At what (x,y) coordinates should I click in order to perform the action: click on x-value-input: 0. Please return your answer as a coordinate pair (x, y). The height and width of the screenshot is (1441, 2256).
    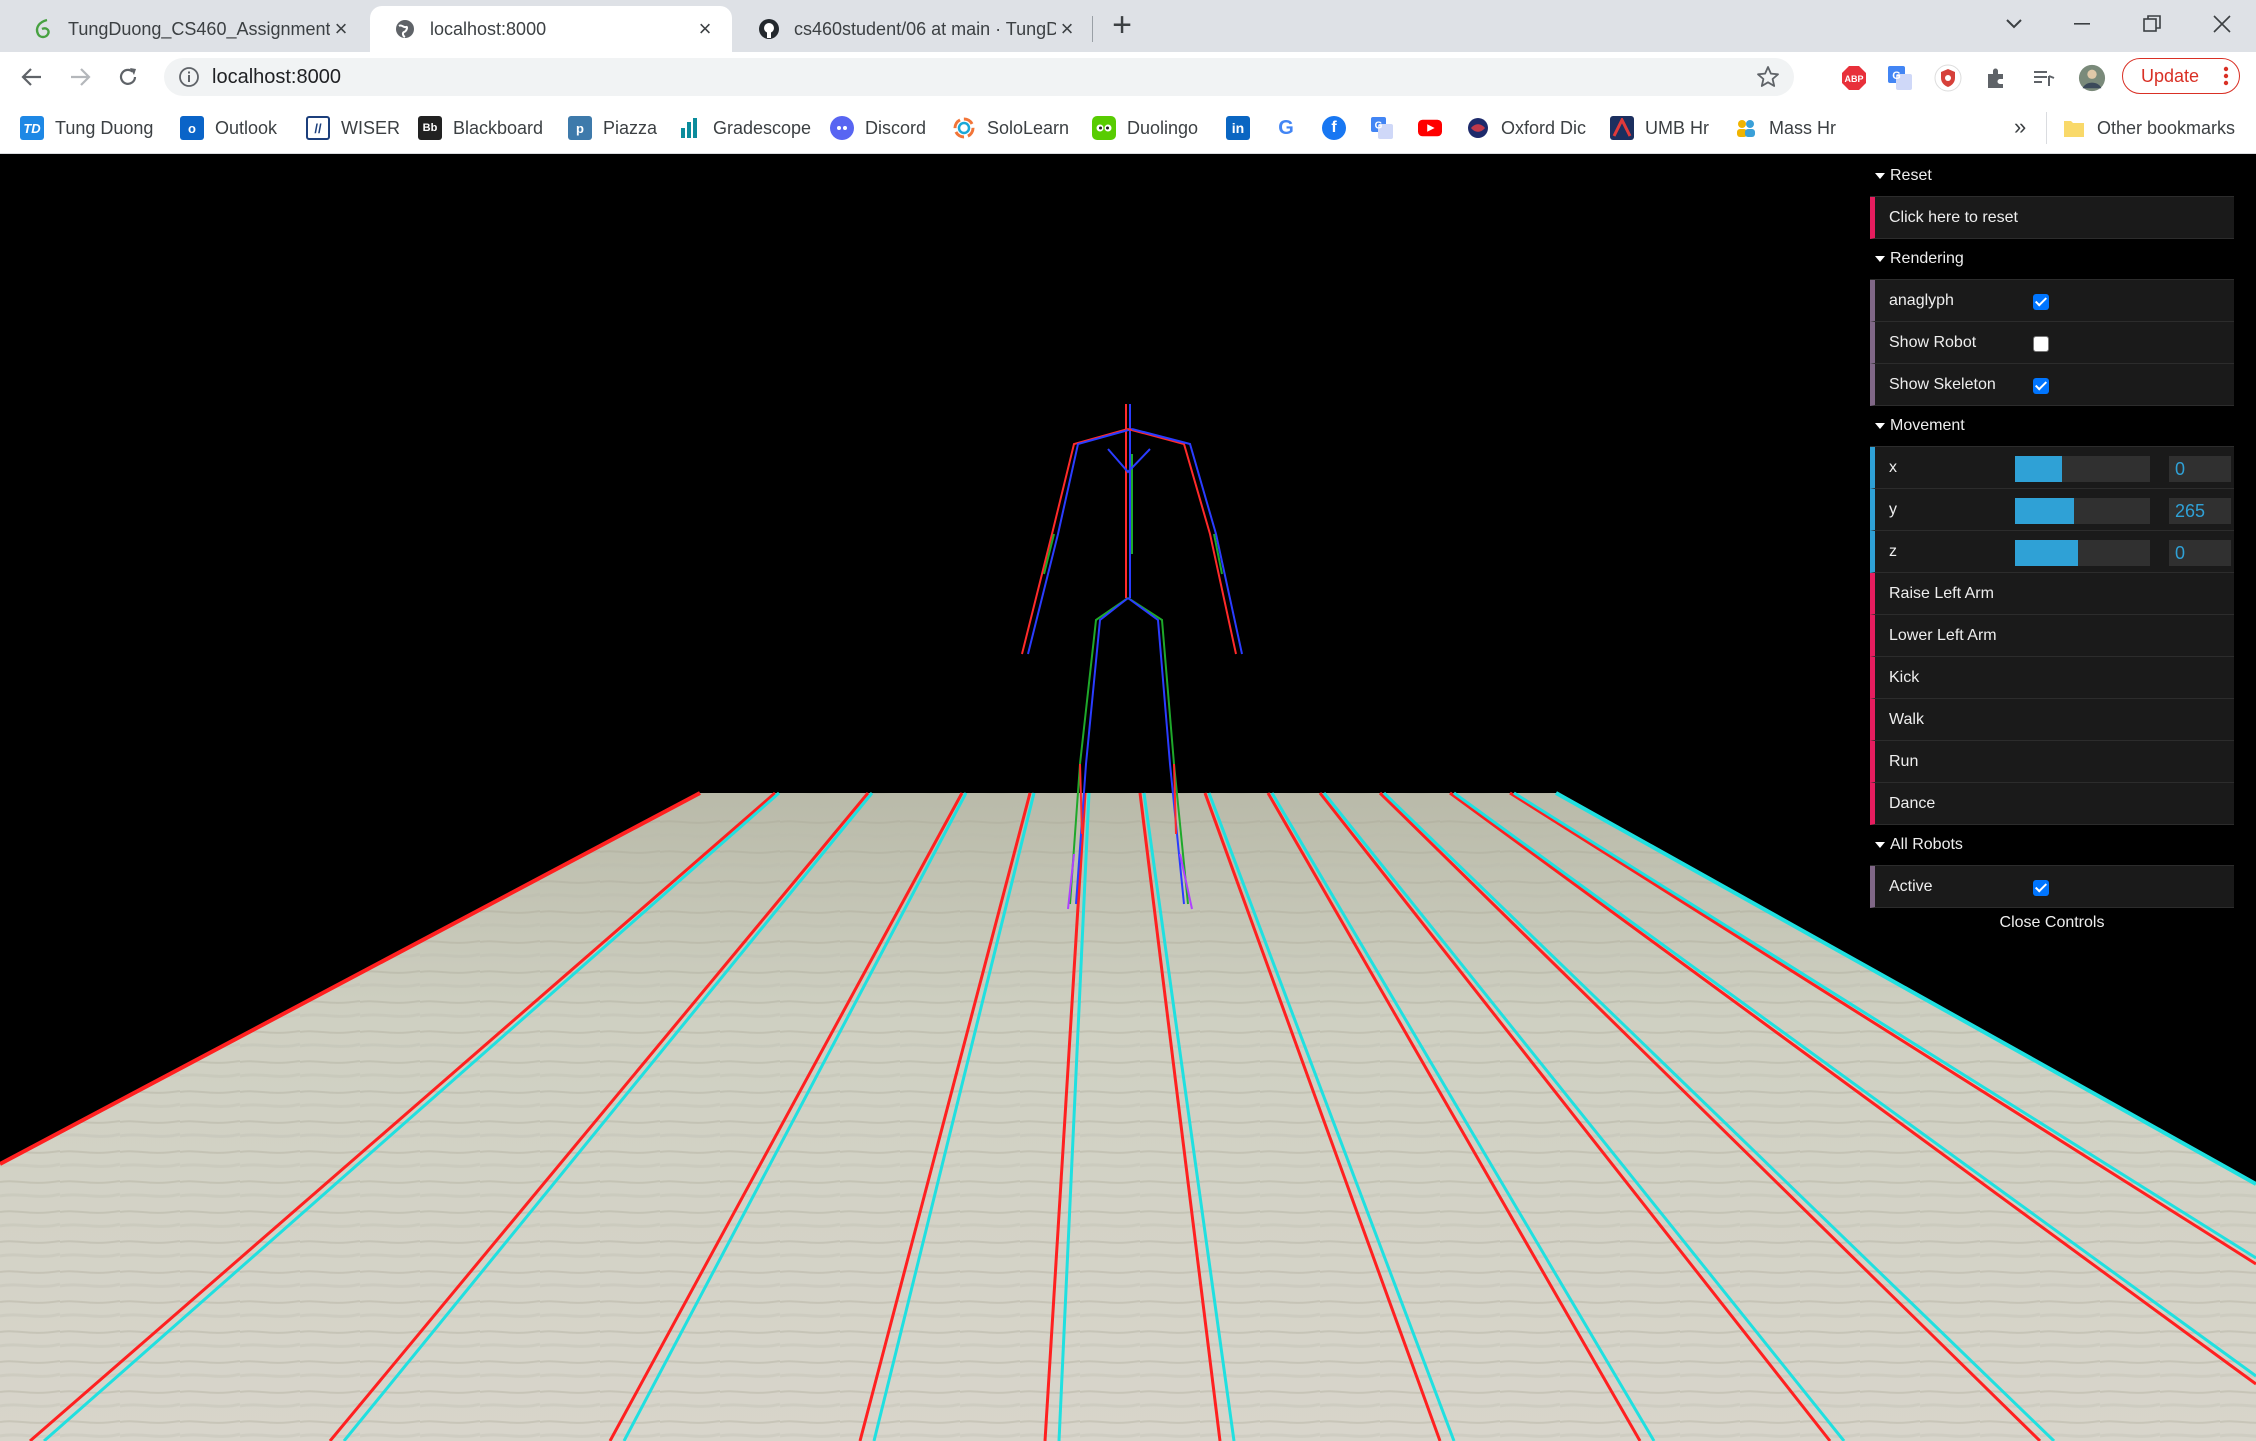
    Looking at the image, I should click on (2200, 469).